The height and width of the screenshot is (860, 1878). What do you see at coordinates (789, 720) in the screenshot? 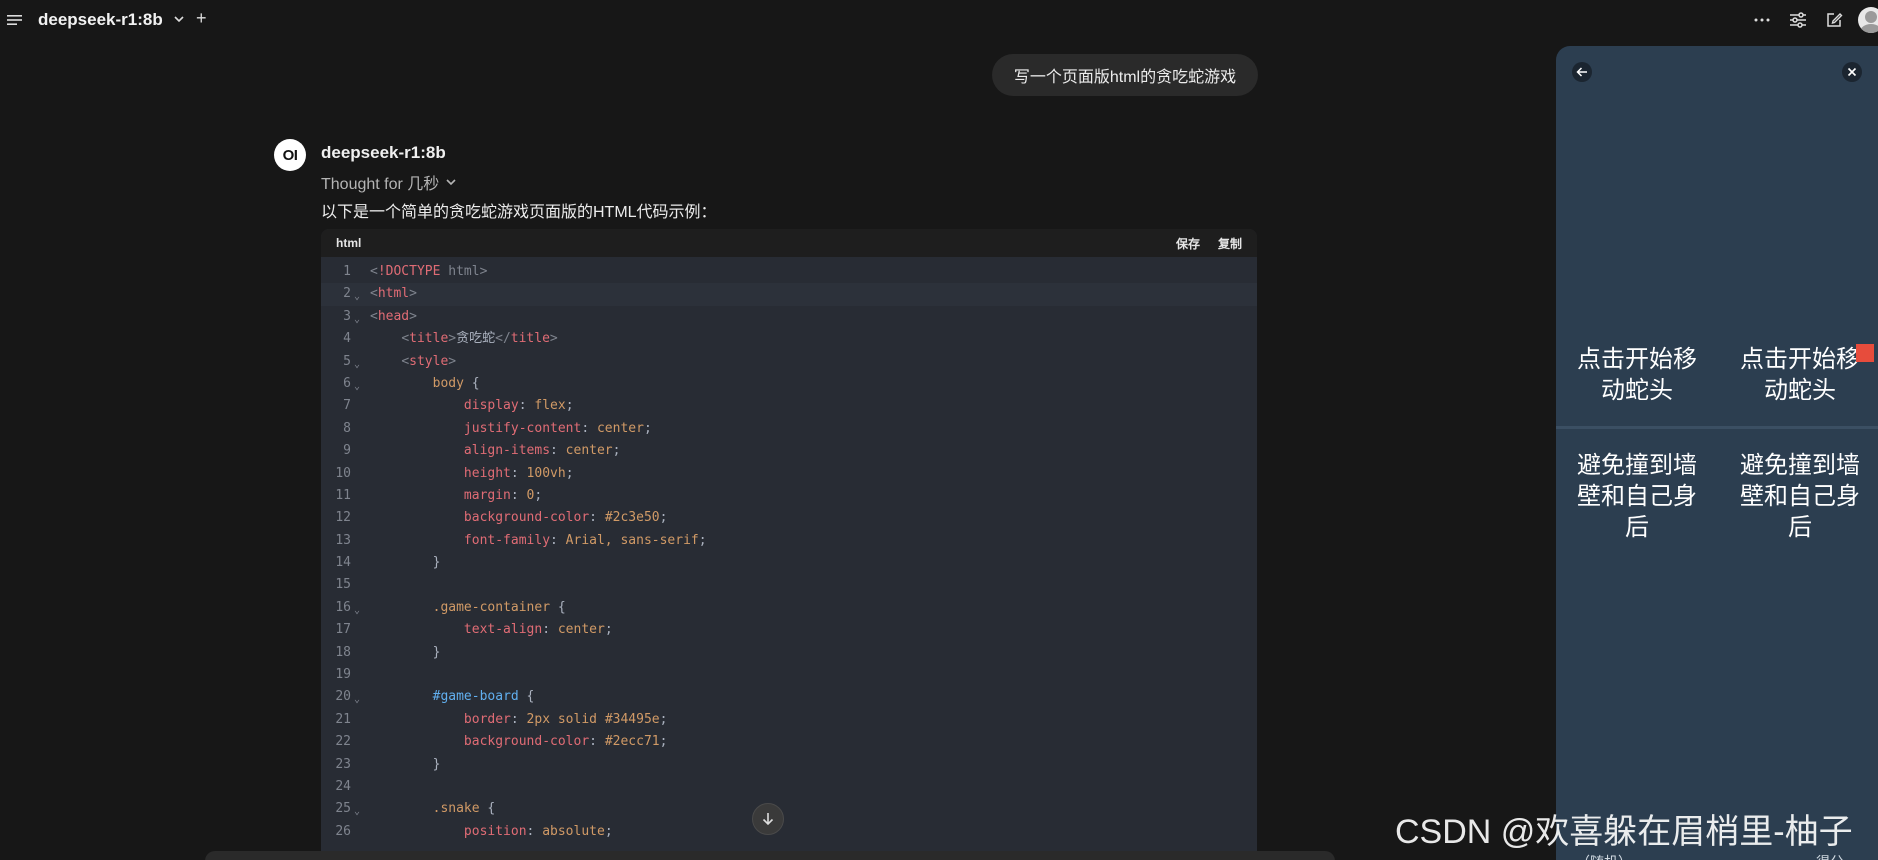
I see `code-line: 21 border: 2px solid #34495e;` at bounding box center [789, 720].